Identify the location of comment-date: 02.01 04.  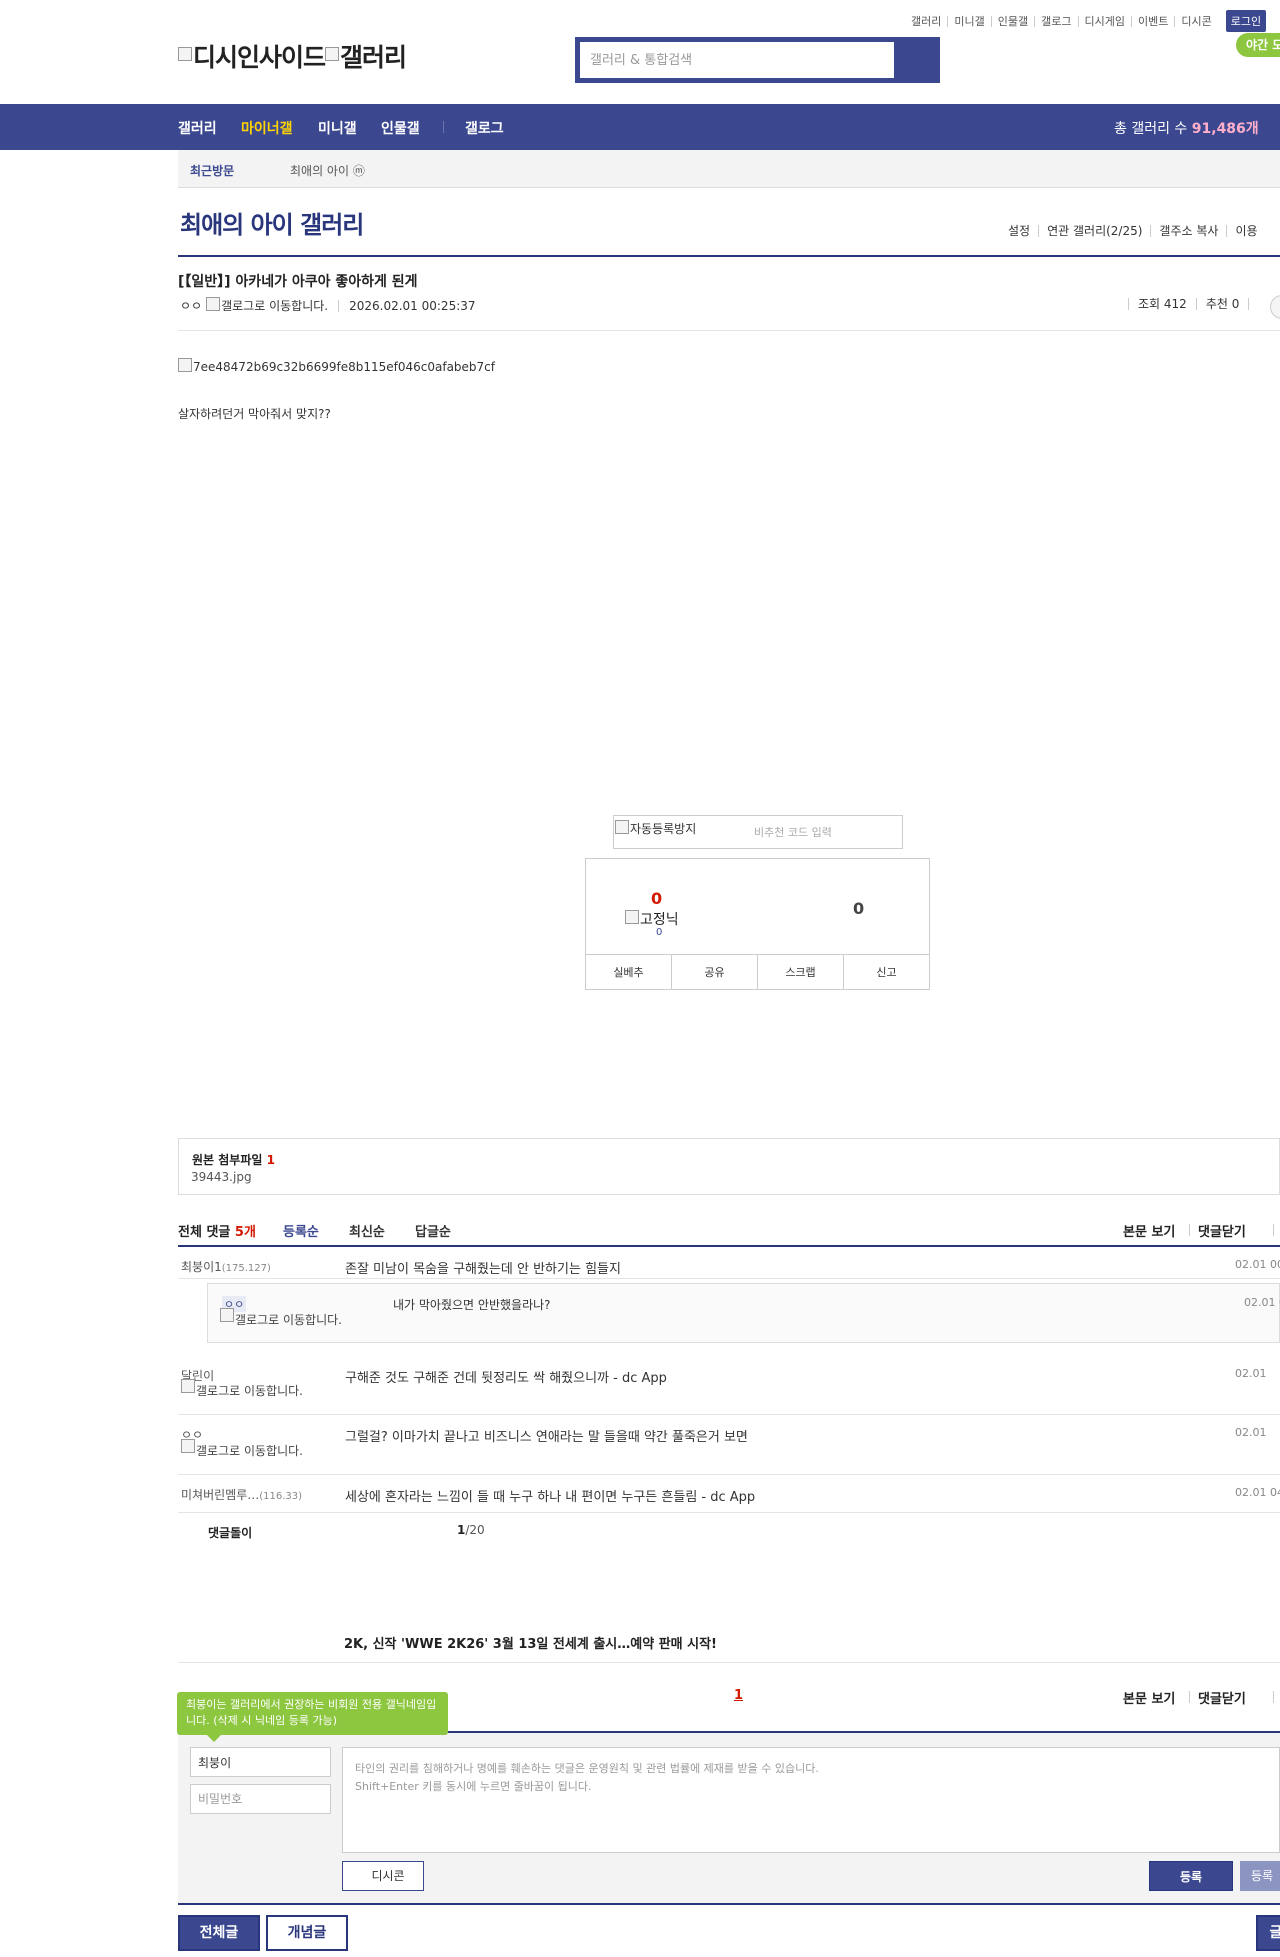
(1257, 1492).